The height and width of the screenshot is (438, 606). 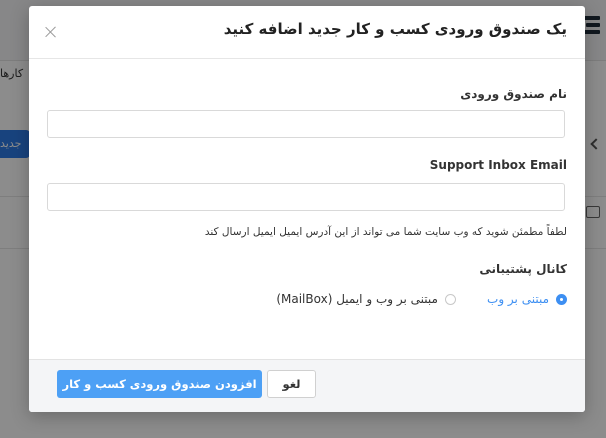 I want to click on support-channel-label: کانال پشتیبانی, so click(x=523, y=269).